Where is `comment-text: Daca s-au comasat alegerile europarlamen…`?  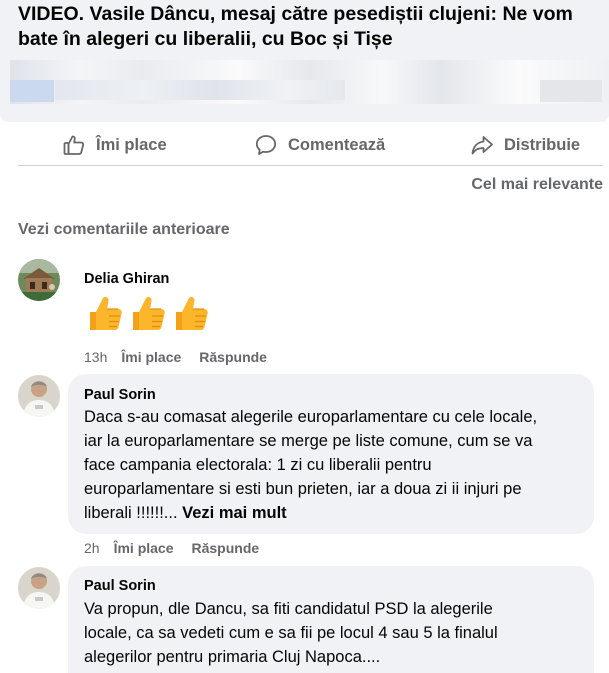
comment-text: Daca s-au comasat alegerile europarlamen… is located at coordinates (310, 465).